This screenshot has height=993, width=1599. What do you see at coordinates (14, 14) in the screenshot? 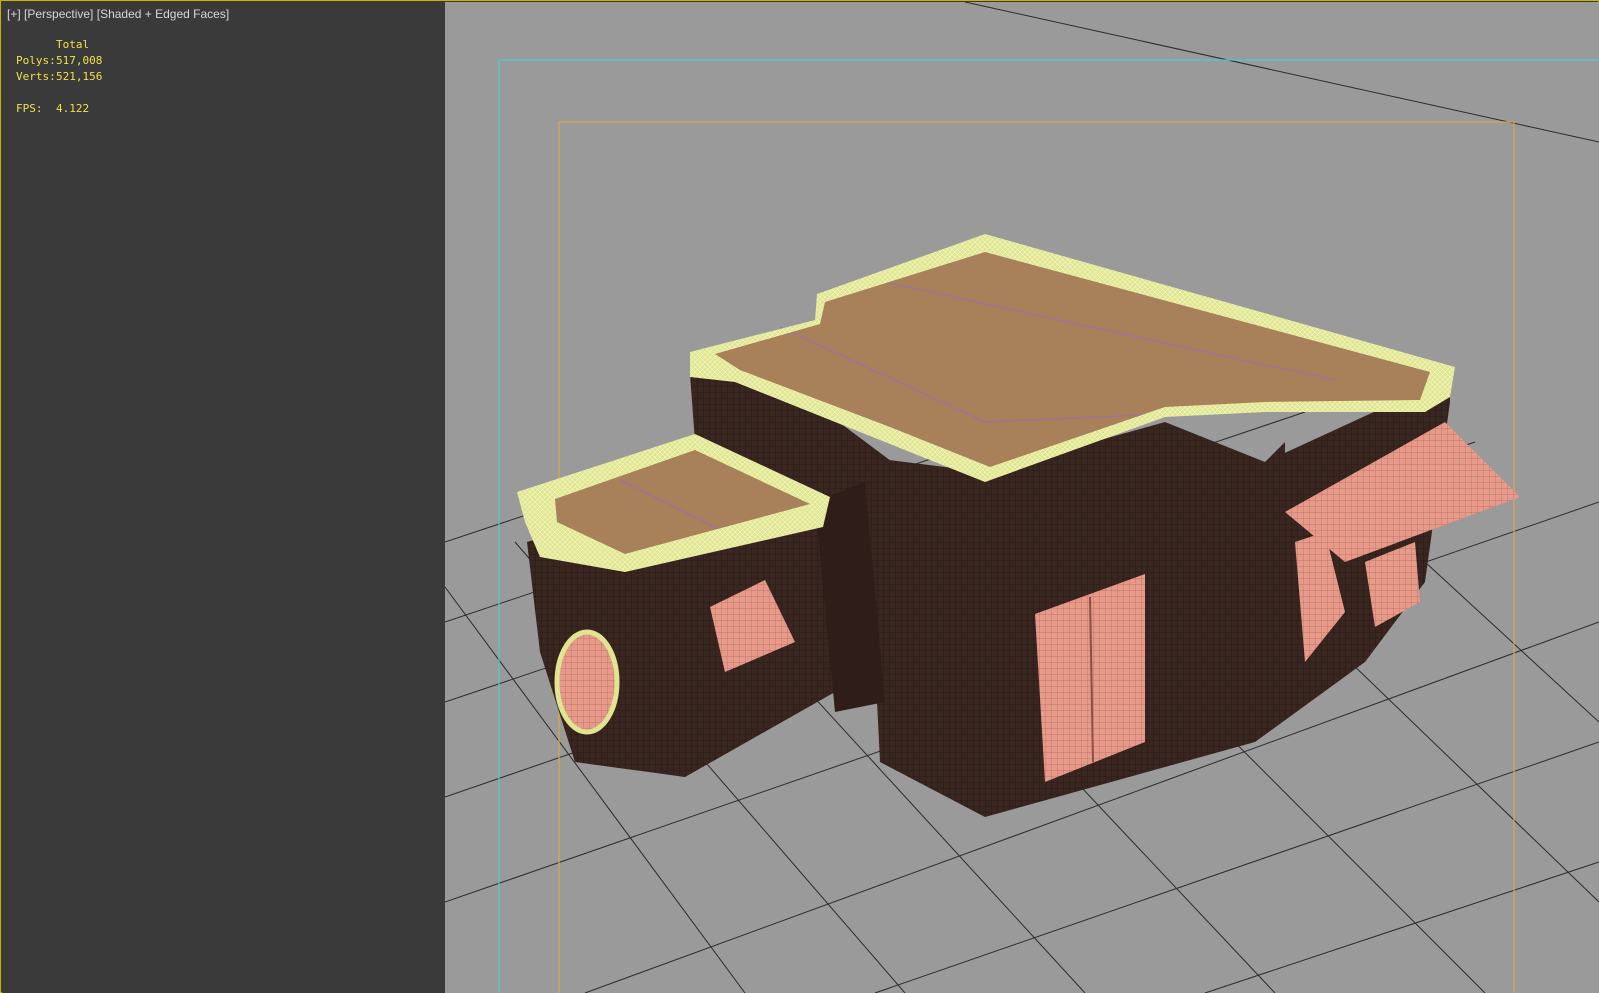
I see `viewport-menu-button: [+]` at bounding box center [14, 14].